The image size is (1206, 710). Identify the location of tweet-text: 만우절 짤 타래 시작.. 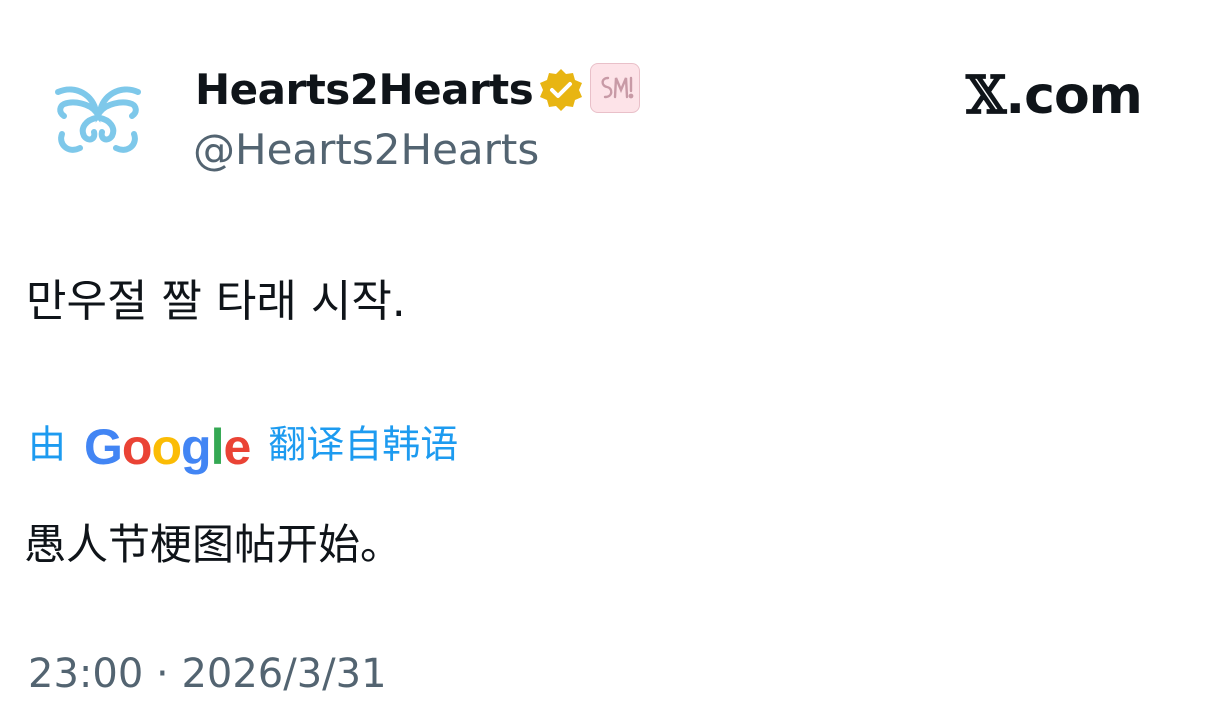
(216, 301).